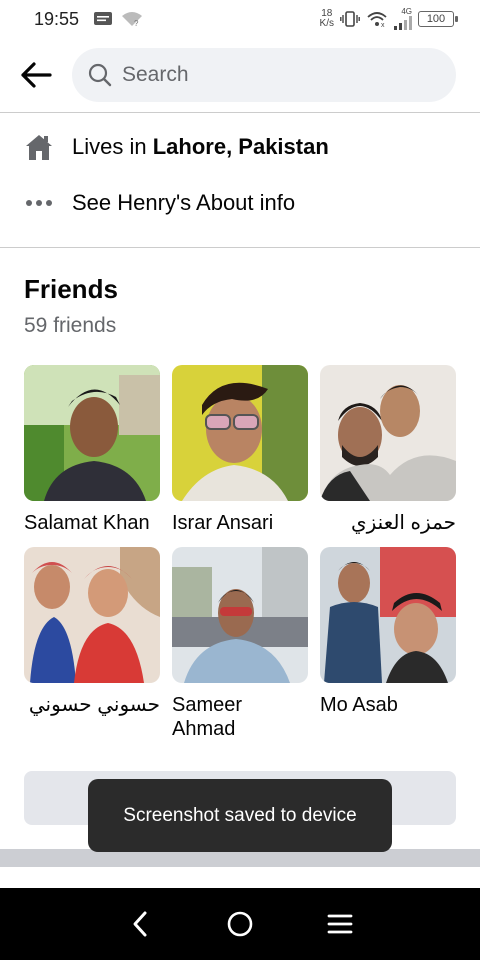  What do you see at coordinates (71, 289) in the screenshot?
I see `friends-title: Friends` at bounding box center [71, 289].